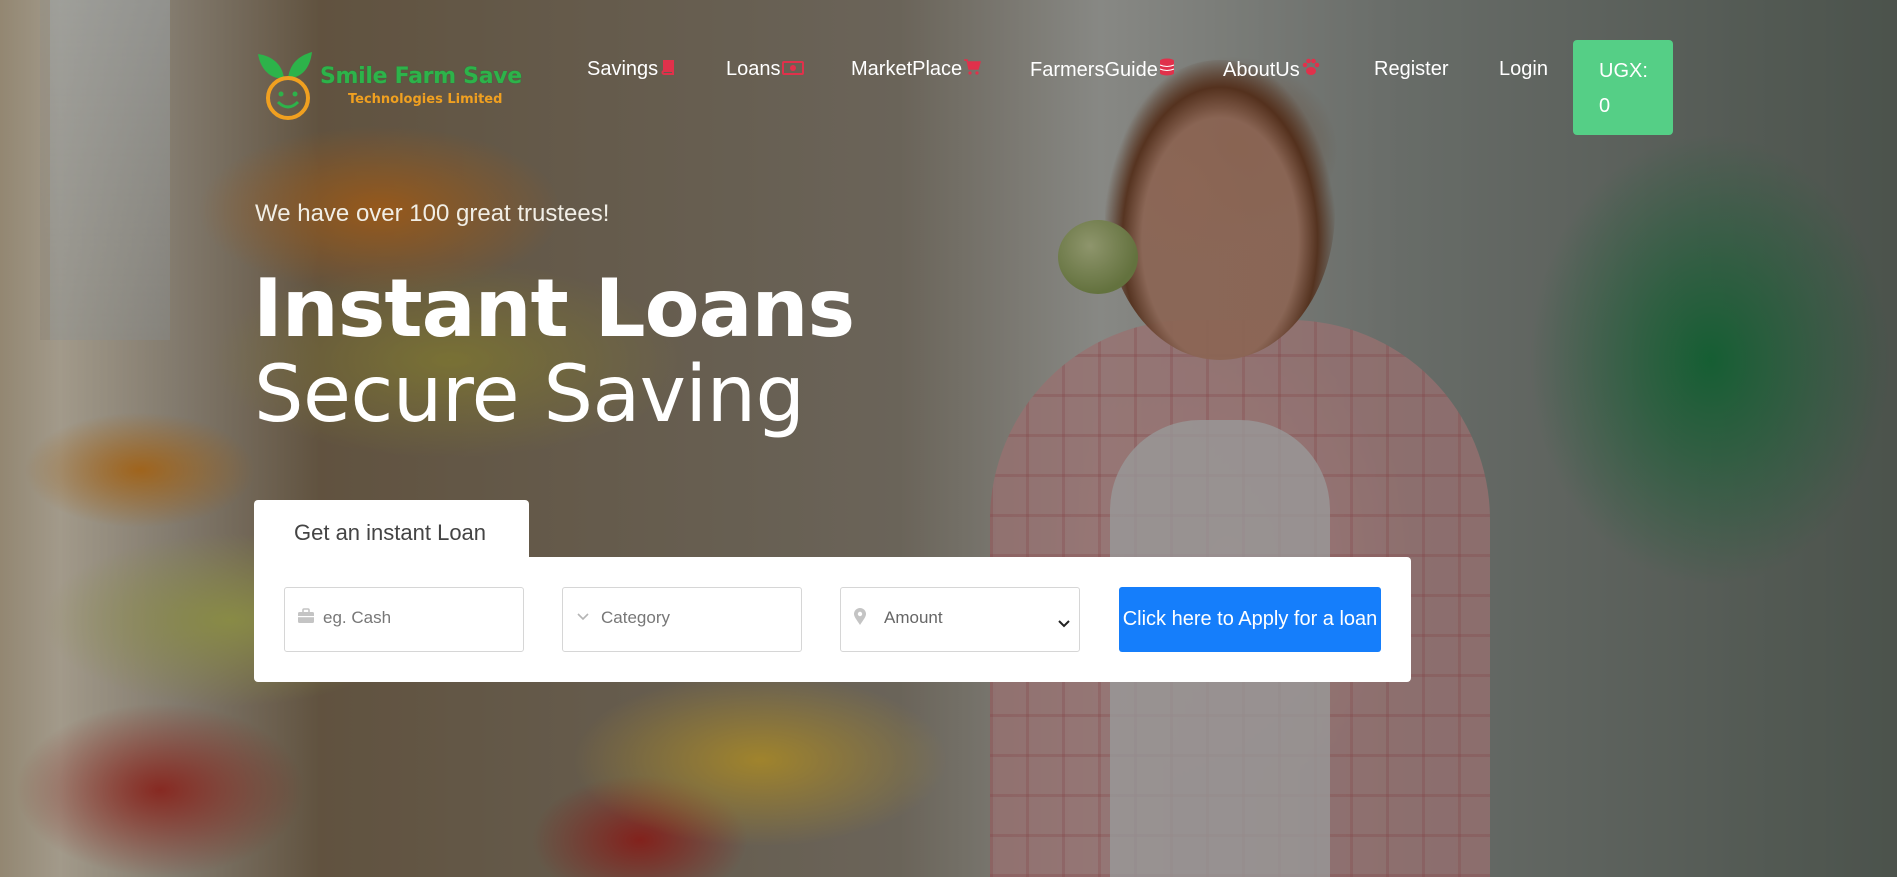  What do you see at coordinates (832, 619) in the screenshot?
I see `loan-form: Amount Click here to Apply for a loan` at bounding box center [832, 619].